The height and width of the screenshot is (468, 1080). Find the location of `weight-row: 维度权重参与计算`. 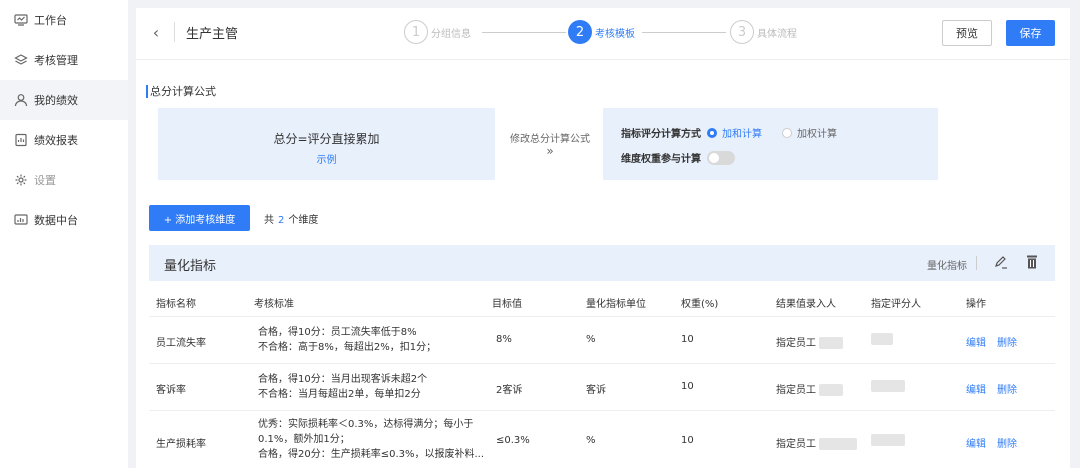

weight-row: 维度权重参与计算 is located at coordinates (678, 157).